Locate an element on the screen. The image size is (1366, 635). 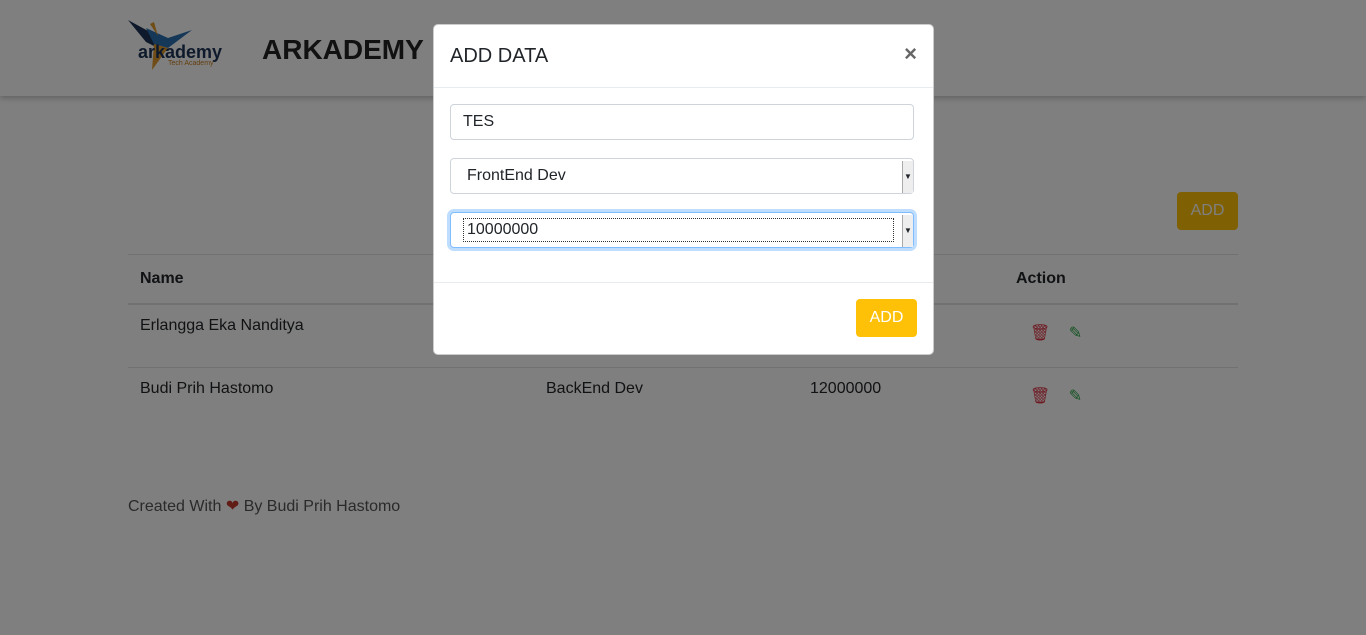
salary-select: 10000000 ▼ is located at coordinates (682, 230).